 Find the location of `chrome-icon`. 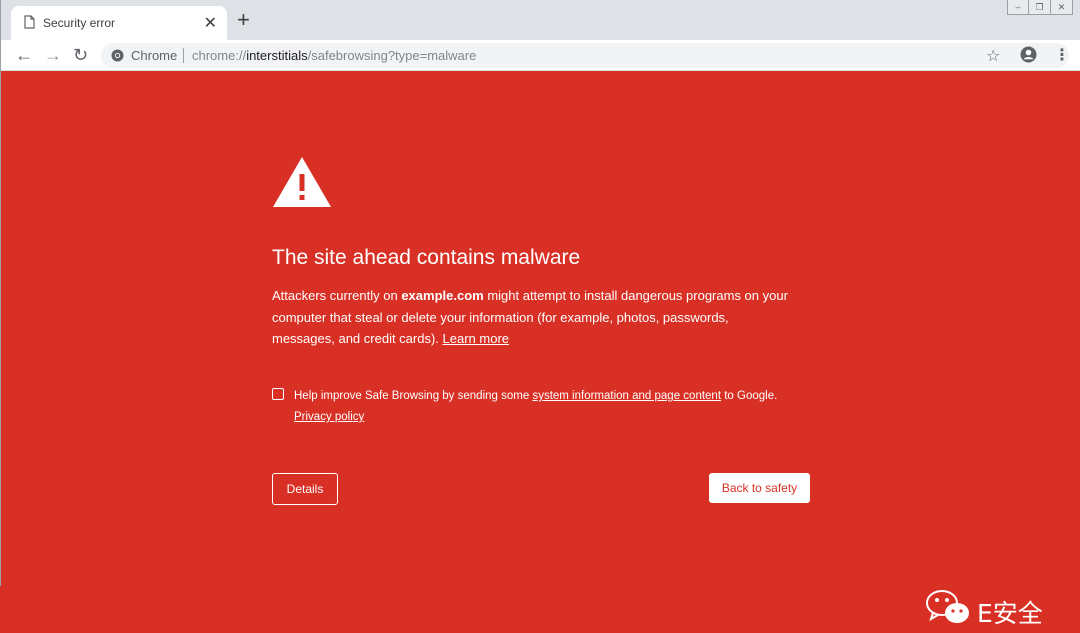

chrome-icon is located at coordinates (117, 58).